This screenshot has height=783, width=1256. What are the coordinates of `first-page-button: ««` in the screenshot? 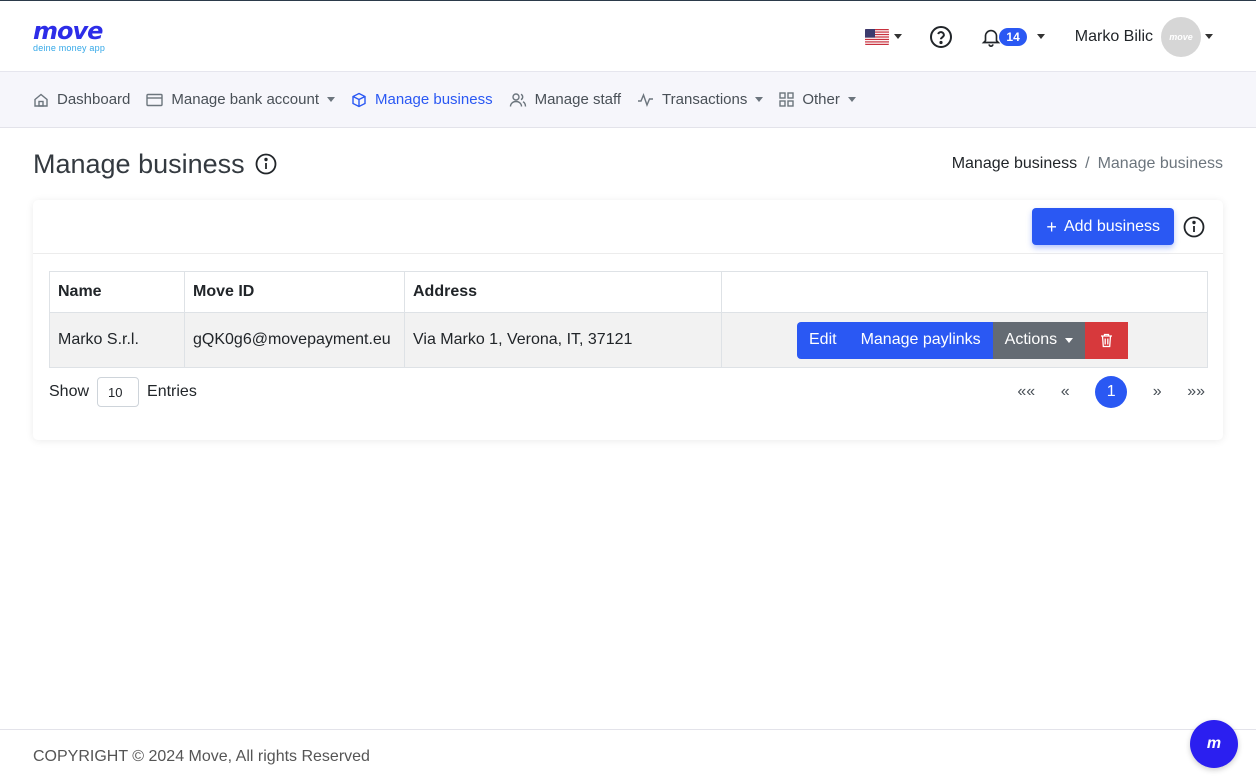 It's located at (1026, 392).